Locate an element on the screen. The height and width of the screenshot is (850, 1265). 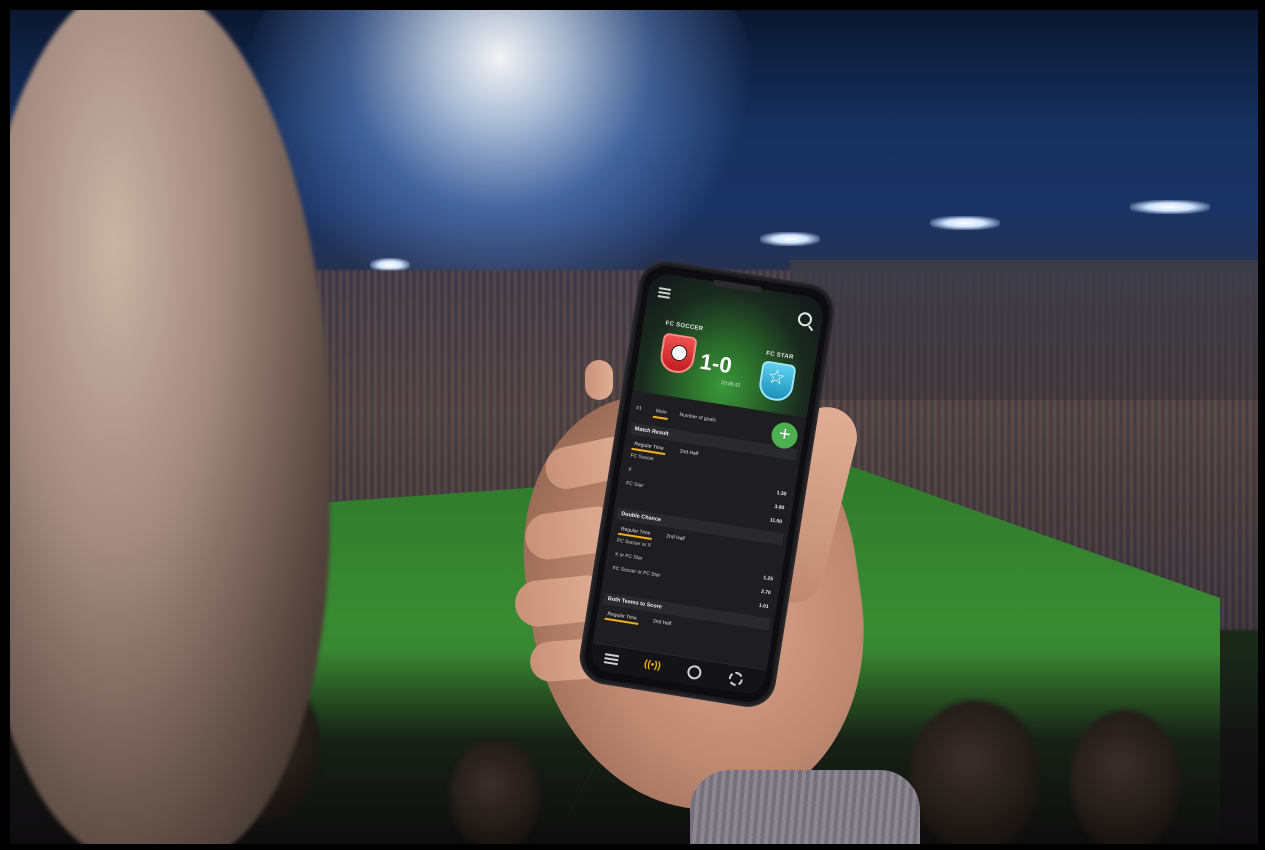
odds-row: FC Star 3.80 is located at coordinates (705, 495).